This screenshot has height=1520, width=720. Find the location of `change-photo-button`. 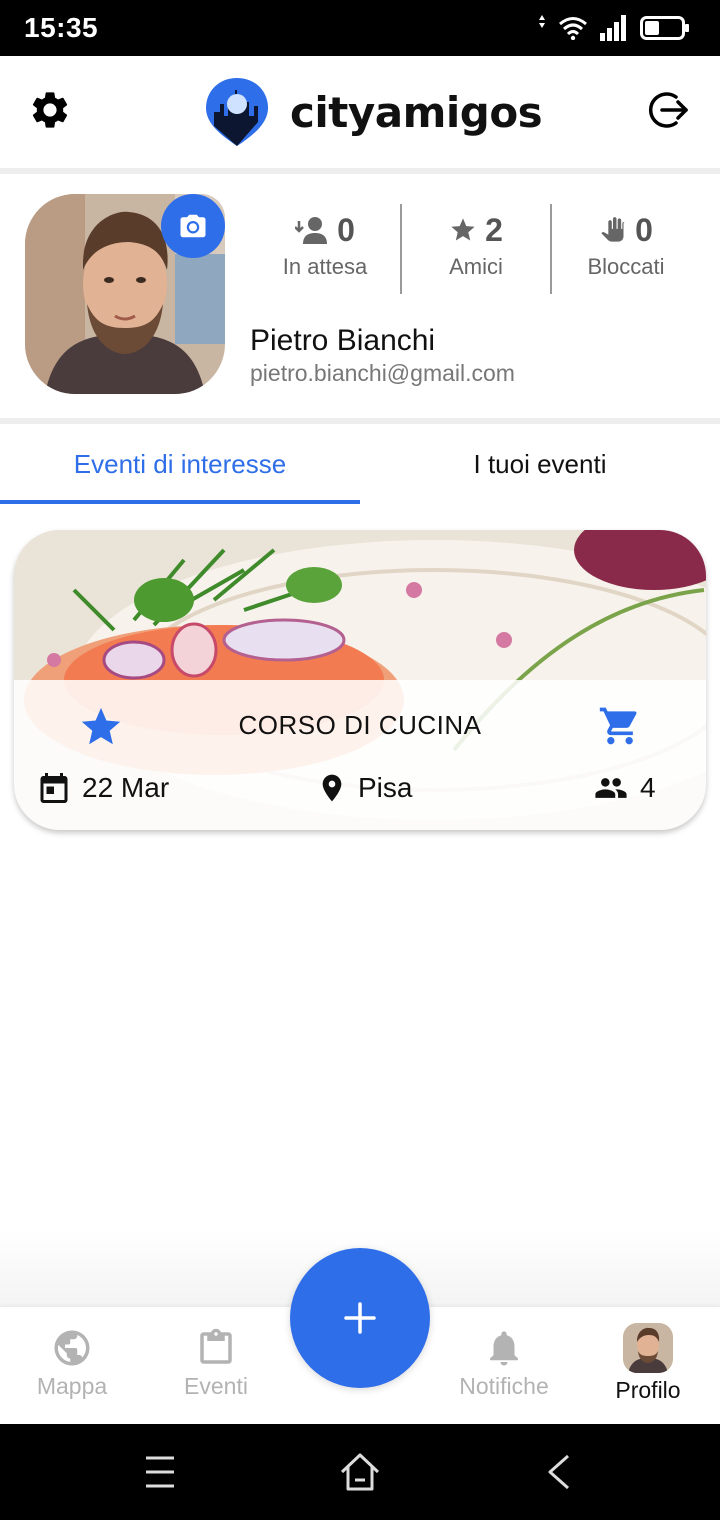

change-photo-button is located at coordinates (193, 226).